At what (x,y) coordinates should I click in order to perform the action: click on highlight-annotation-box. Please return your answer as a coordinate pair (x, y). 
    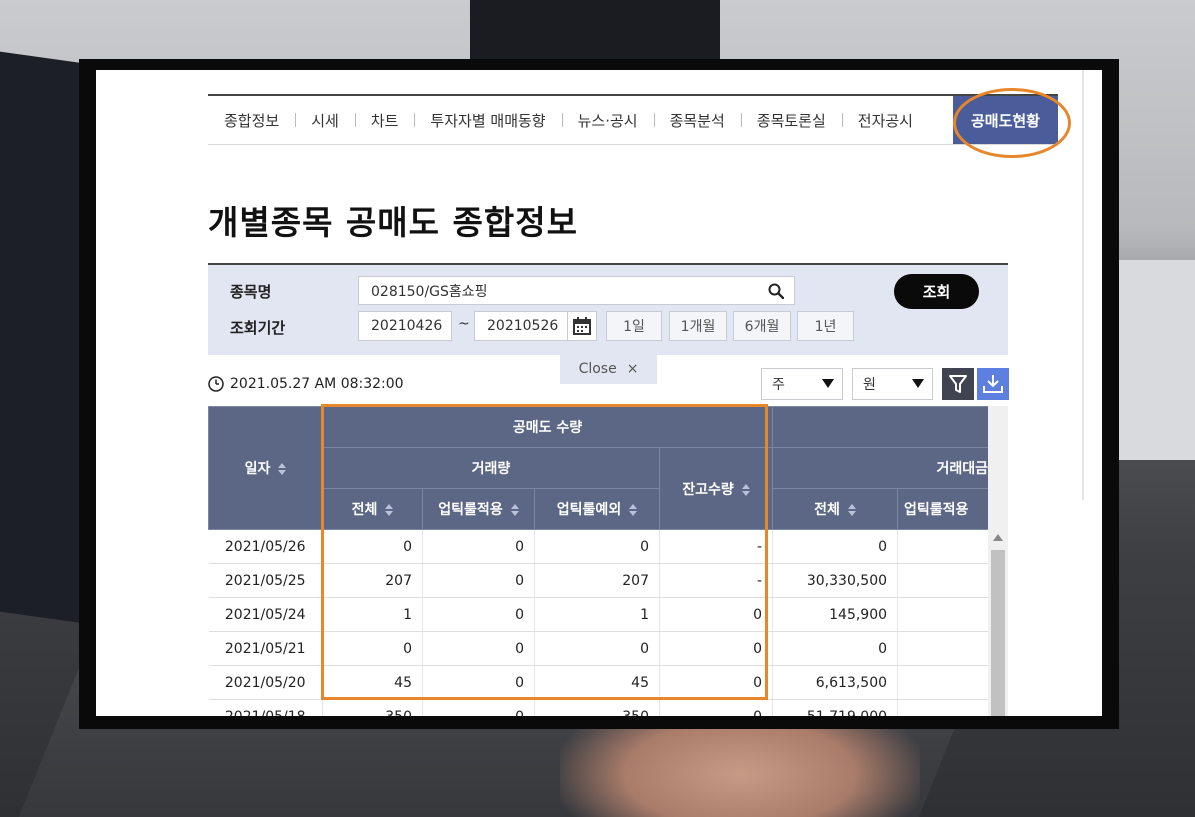
    Looking at the image, I should click on (544, 552).